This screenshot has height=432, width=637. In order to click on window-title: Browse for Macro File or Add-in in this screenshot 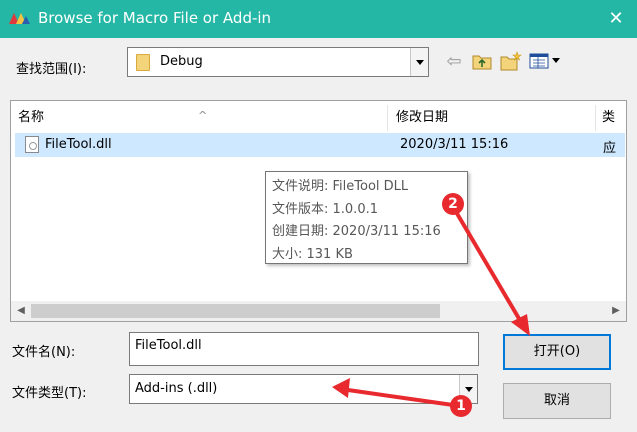, I will do `click(155, 18)`.